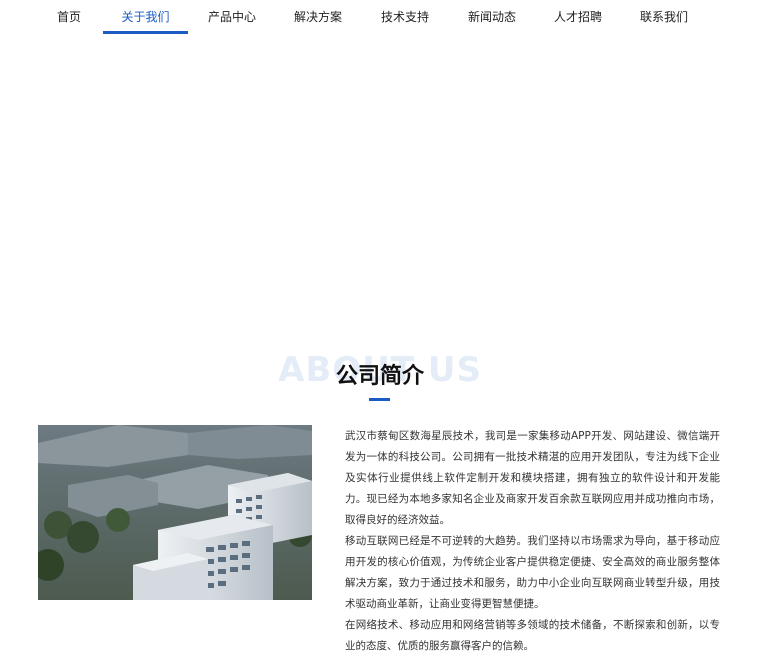 This screenshot has height=657, width=760. What do you see at coordinates (379, 376) in the screenshot?
I see `page-title: 公司简介` at bounding box center [379, 376].